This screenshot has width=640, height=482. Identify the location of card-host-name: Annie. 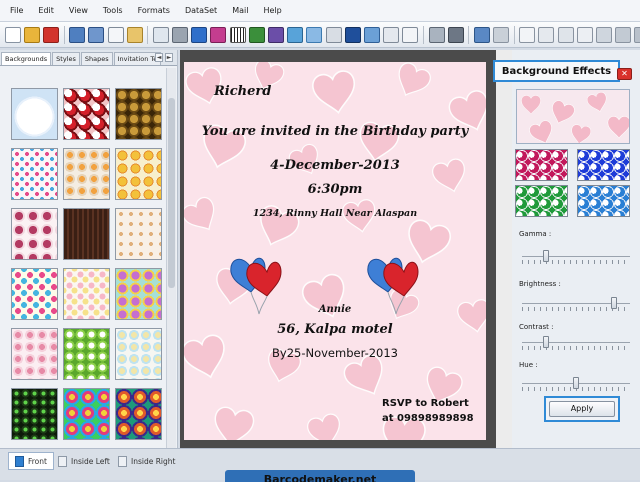
(335, 309).